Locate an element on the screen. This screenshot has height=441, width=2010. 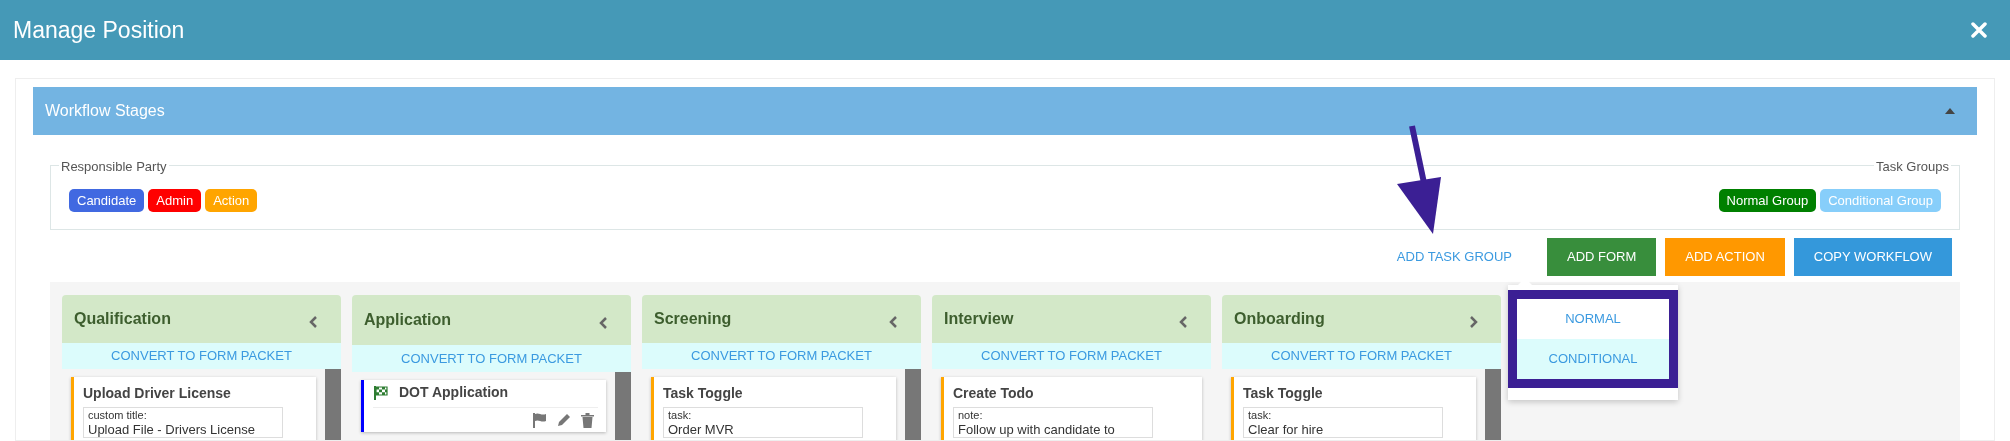
panel-title: Workflow Stages is located at coordinates (105, 111).